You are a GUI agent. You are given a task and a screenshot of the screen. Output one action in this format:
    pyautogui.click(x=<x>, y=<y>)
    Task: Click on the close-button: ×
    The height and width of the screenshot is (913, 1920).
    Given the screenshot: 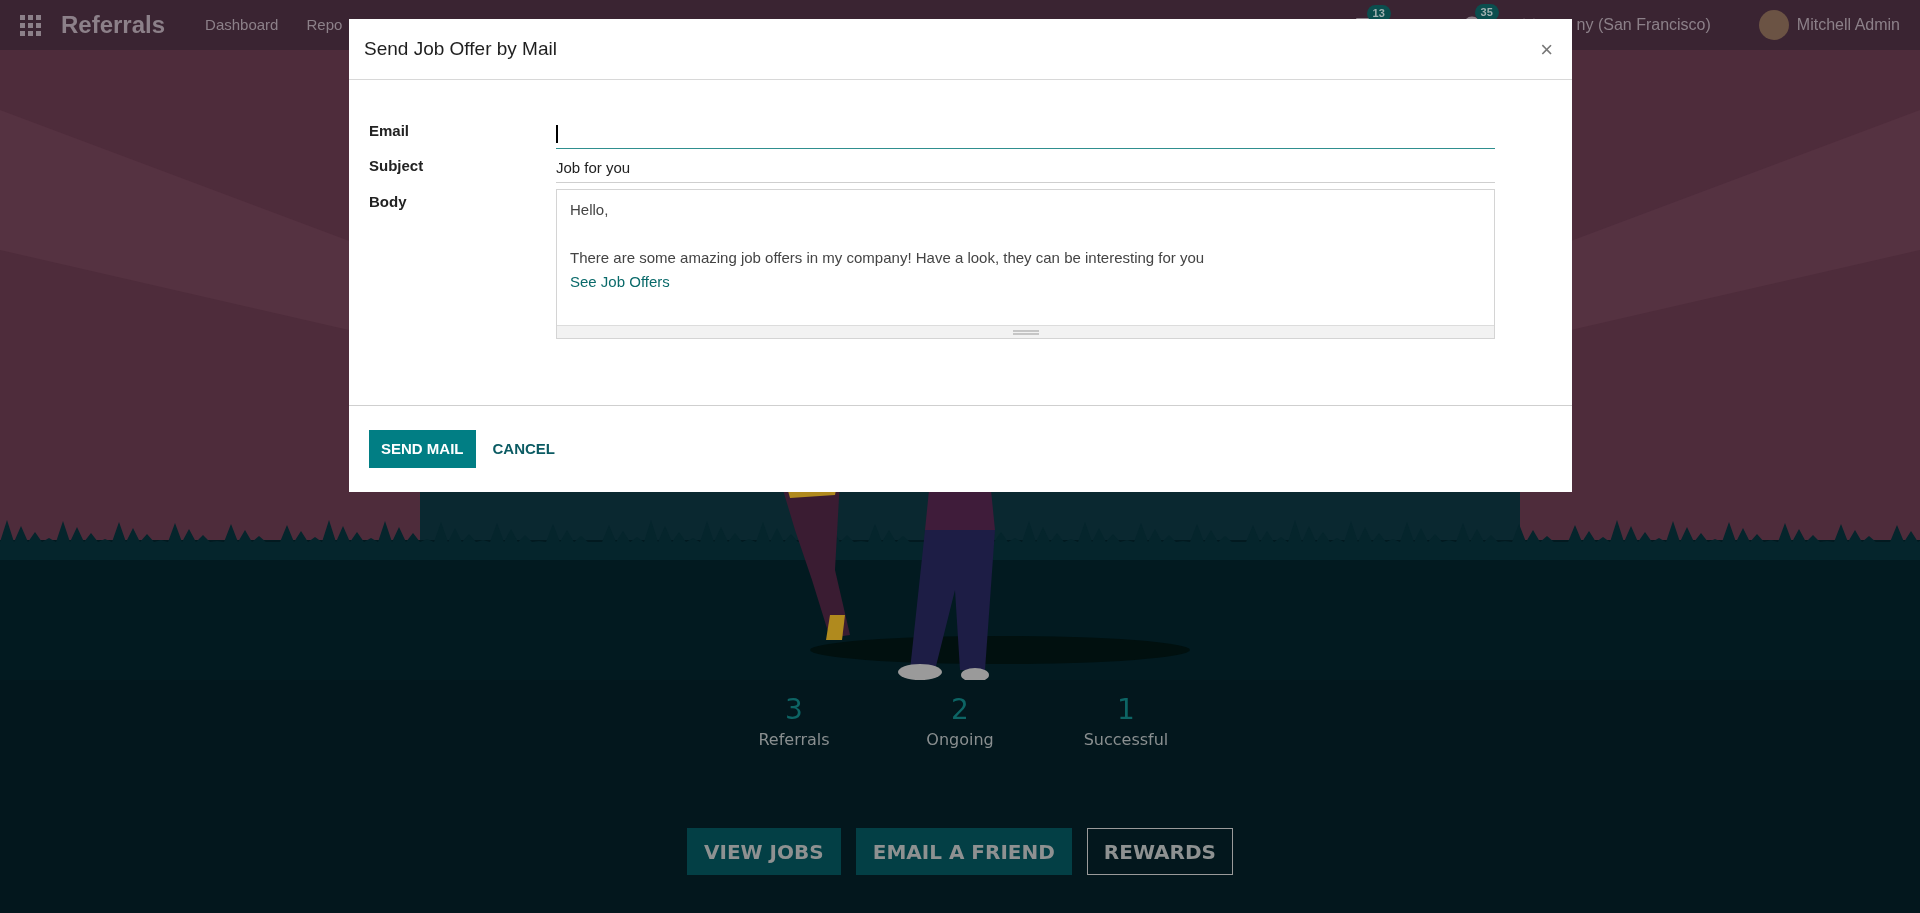 What is the action you would take?
    pyautogui.click(x=1546, y=49)
    